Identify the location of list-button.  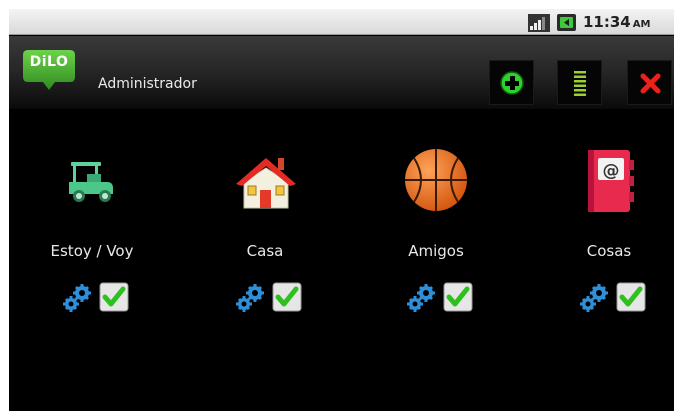
(579, 82).